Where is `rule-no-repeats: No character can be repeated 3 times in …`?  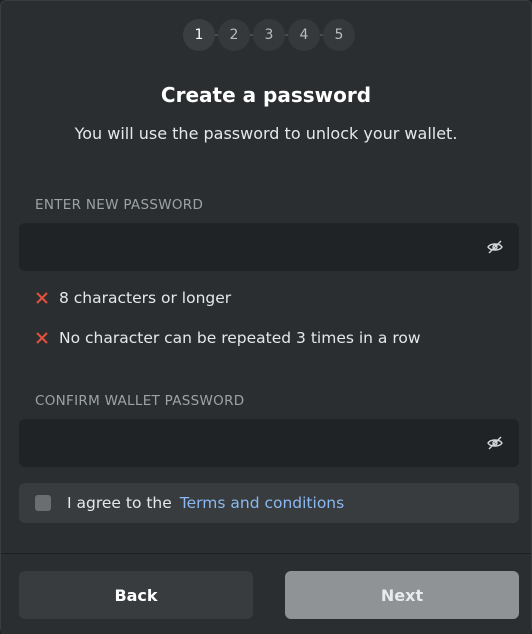 rule-no-repeats: No character can be repeated 3 times in … is located at coordinates (228, 338).